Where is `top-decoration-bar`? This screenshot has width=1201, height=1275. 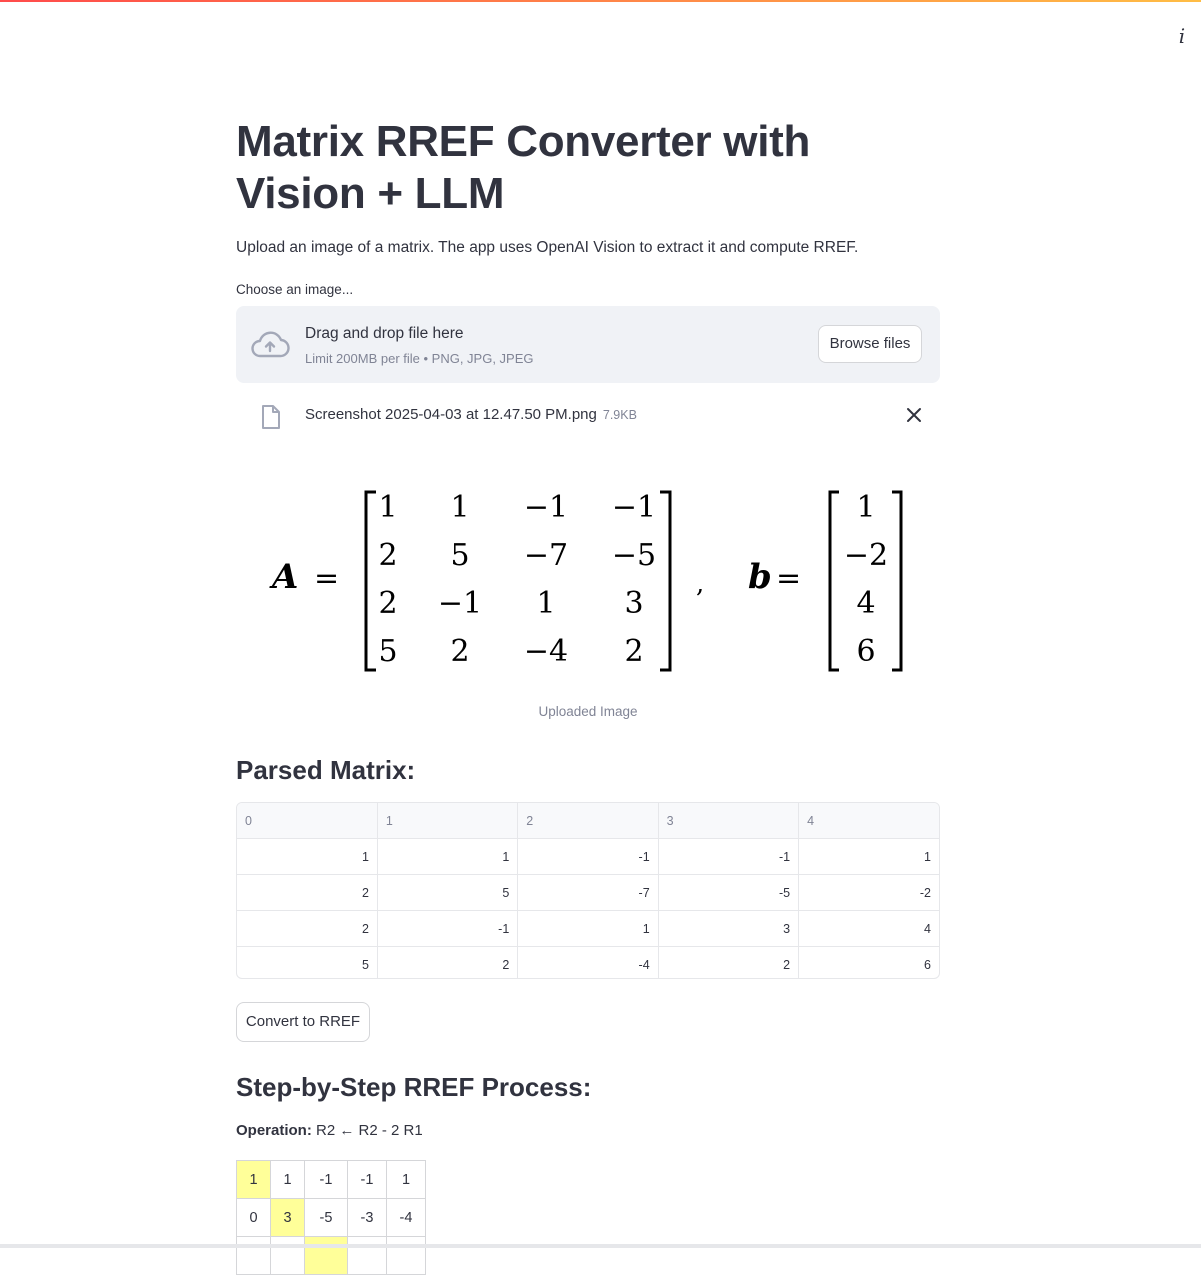 top-decoration-bar is located at coordinates (600, 1).